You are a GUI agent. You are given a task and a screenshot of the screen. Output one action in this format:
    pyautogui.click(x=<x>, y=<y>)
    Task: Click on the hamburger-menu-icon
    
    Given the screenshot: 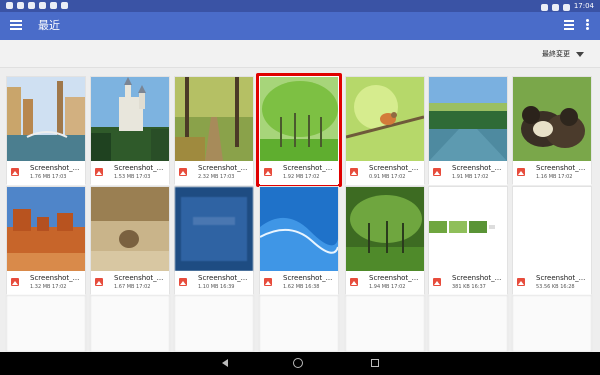 What is the action you would take?
    pyautogui.click(x=16, y=25)
    